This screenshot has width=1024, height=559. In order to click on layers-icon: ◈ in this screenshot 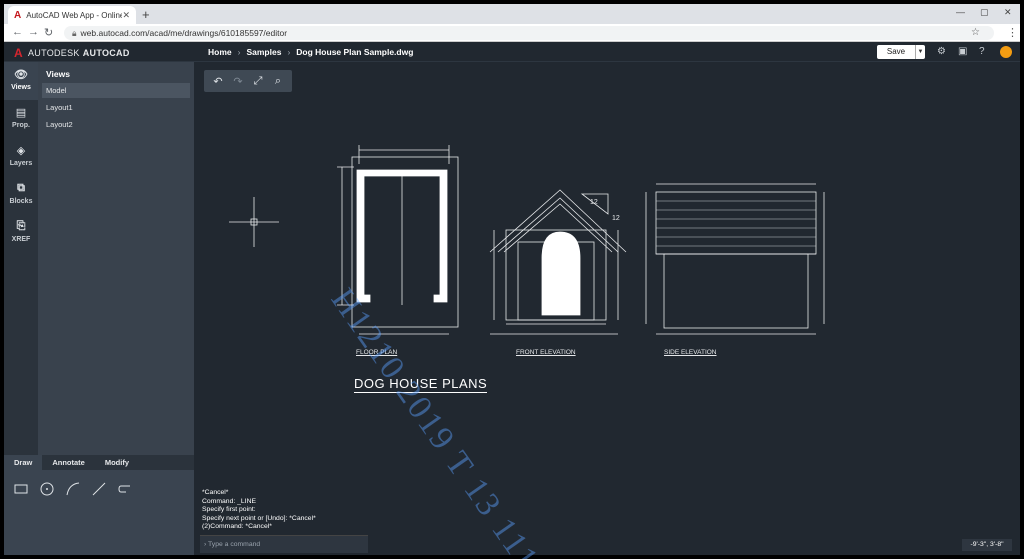, I will do `click(21, 151)`.